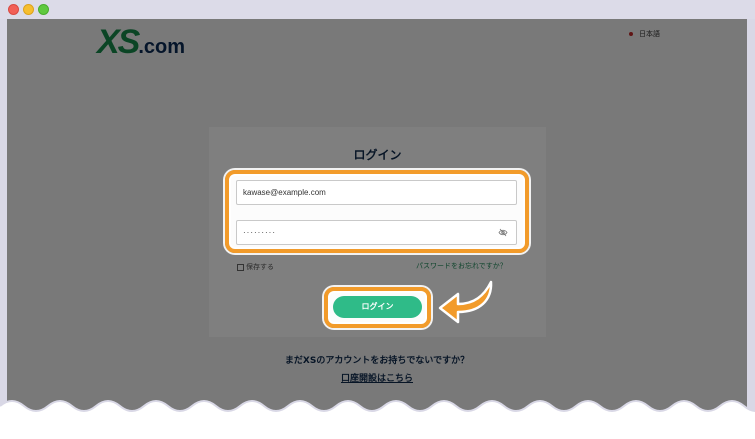  I want to click on password-value: ·········, so click(259, 232).